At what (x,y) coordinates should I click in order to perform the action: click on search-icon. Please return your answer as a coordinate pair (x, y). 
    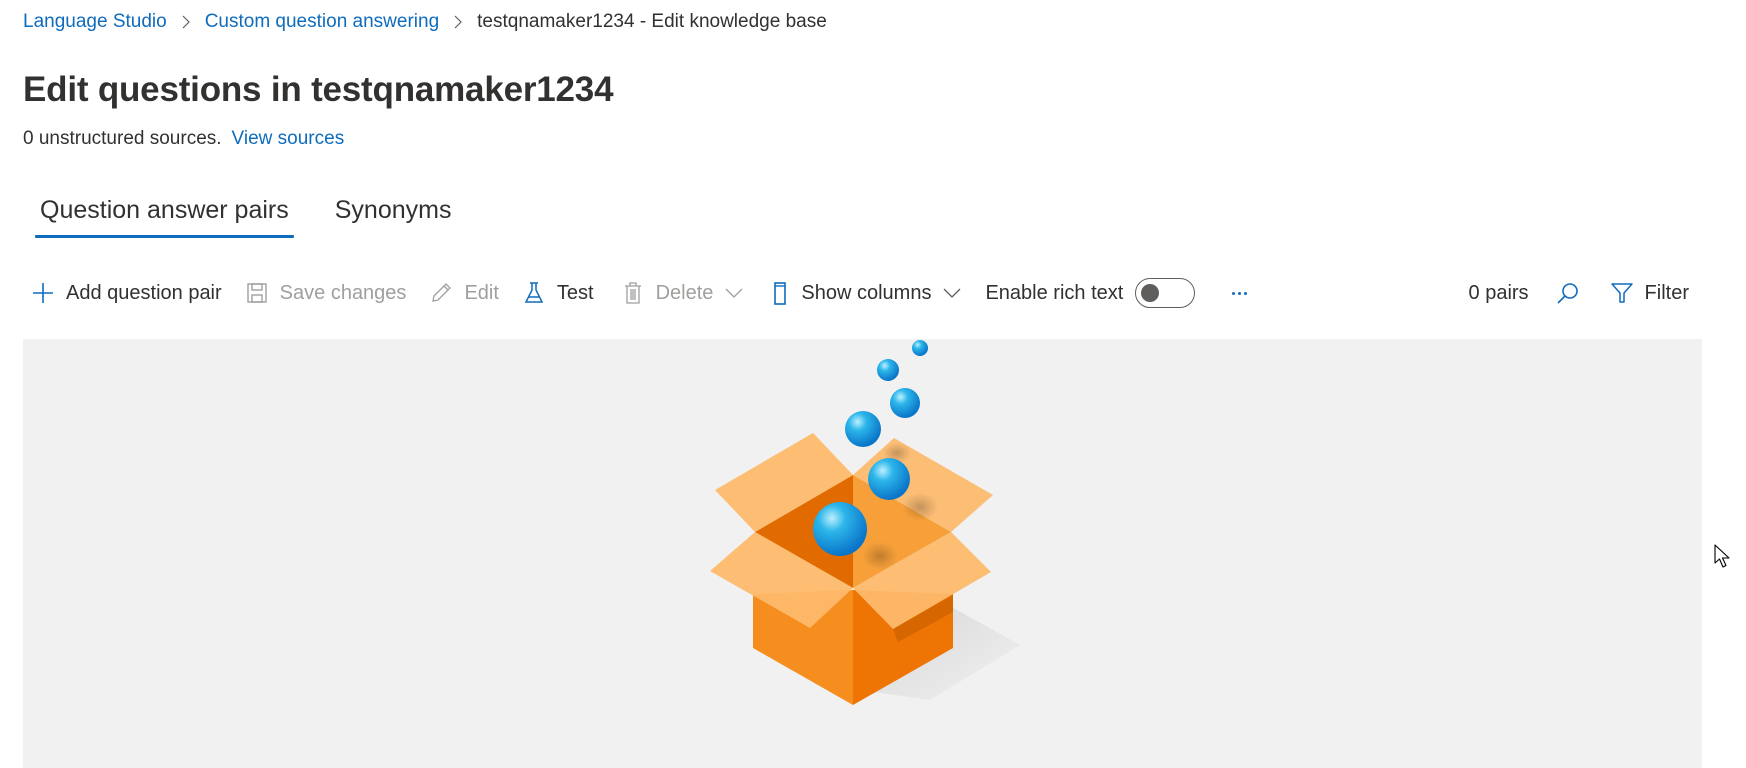
    Looking at the image, I should click on (1568, 293).